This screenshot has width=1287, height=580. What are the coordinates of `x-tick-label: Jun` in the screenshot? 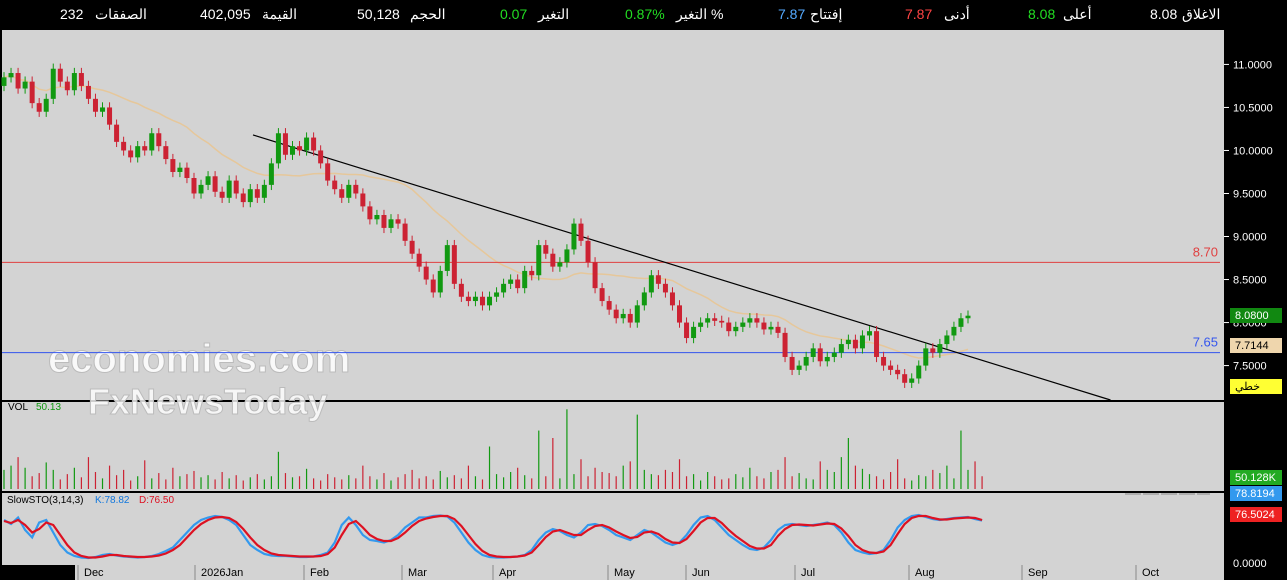 It's located at (701, 573).